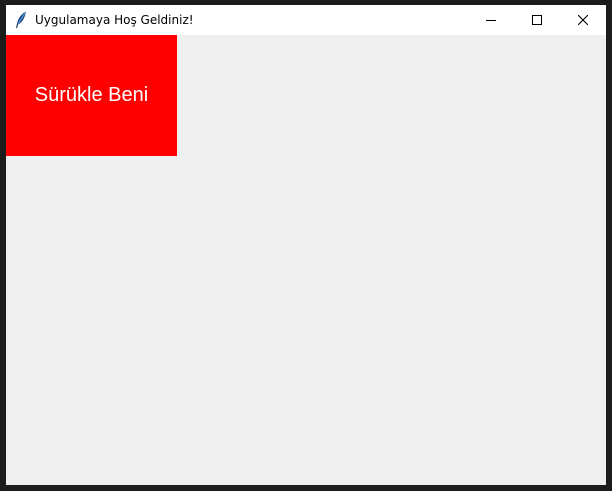 This screenshot has height=491, width=612. I want to click on drag-me-label: Sürükle Beni, so click(91, 95).